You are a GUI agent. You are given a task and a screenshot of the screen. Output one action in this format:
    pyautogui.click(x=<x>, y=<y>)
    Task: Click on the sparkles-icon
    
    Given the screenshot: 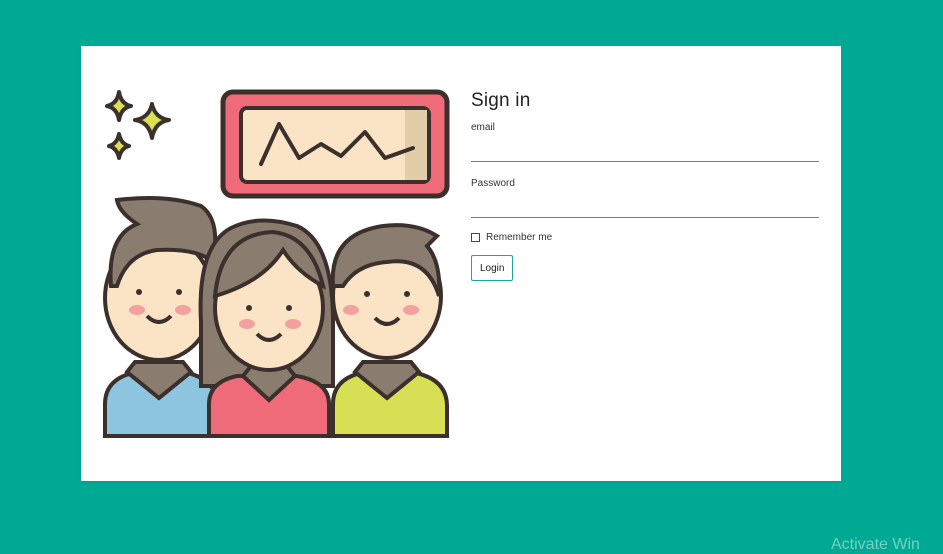 What is the action you would take?
    pyautogui.click(x=138, y=125)
    